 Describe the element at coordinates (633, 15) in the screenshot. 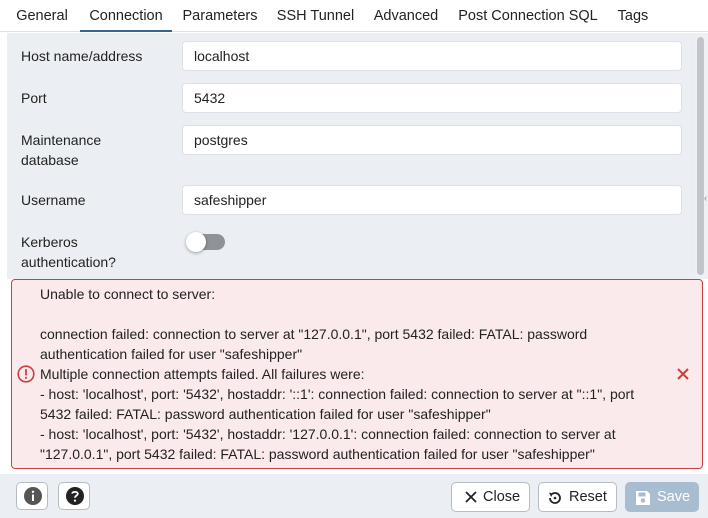

I see `tab-tags: Tags` at that location.